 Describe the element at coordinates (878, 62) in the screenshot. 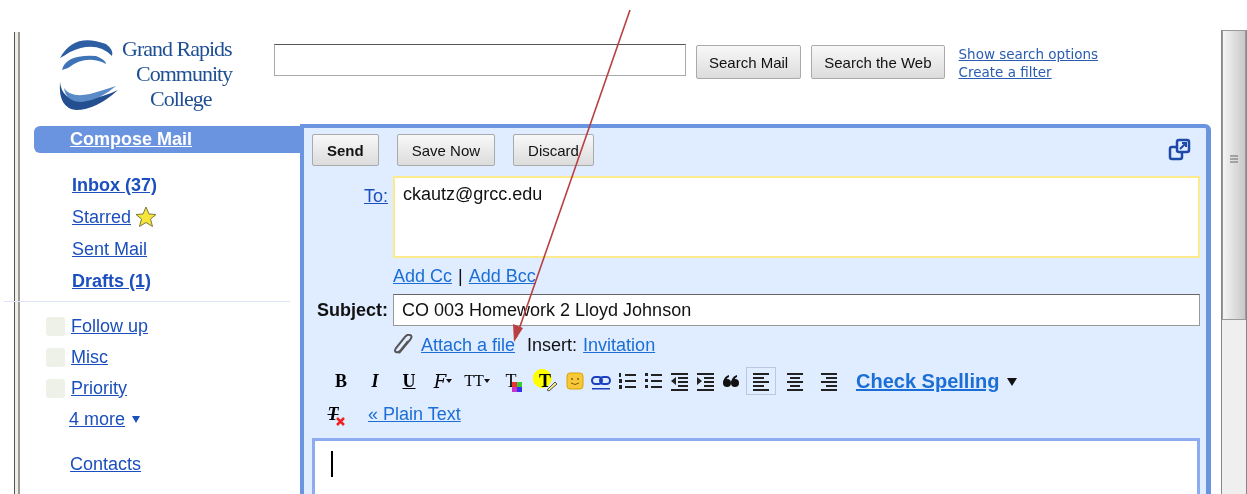

I see `search-button: Search the Web` at that location.